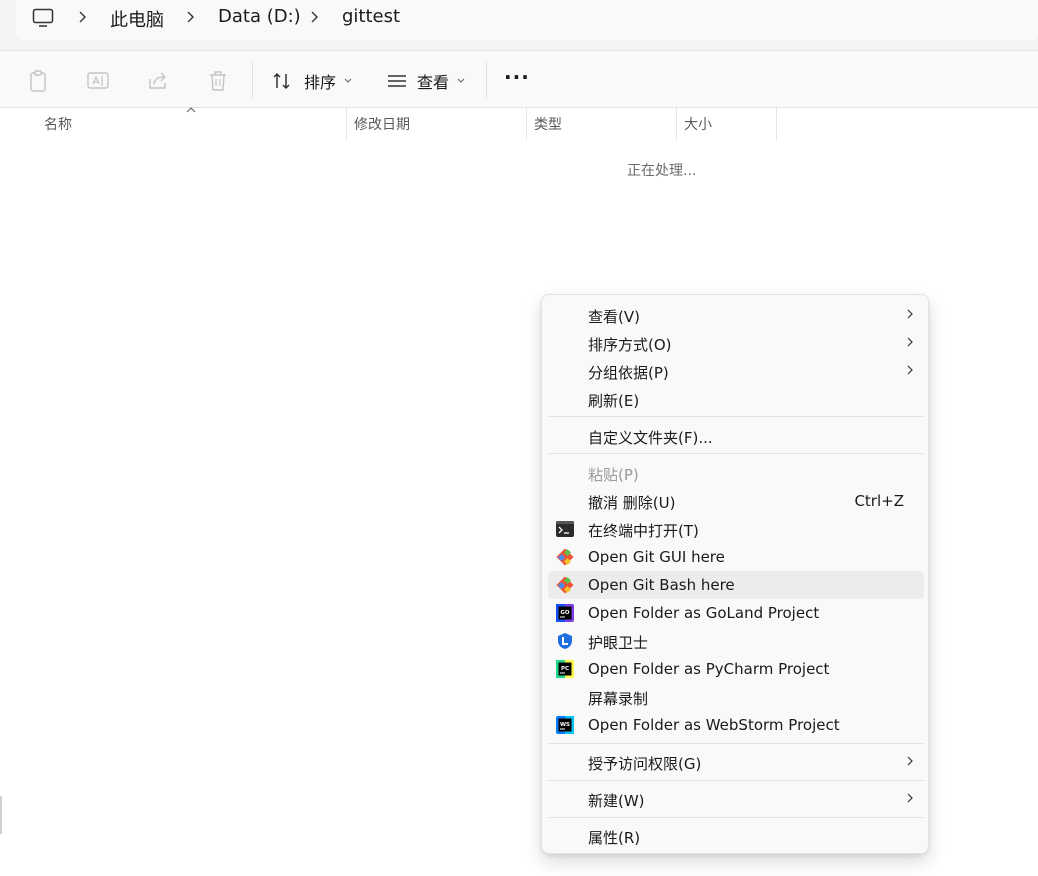  I want to click on menu-item-label: 排序方式(O), so click(630, 345).